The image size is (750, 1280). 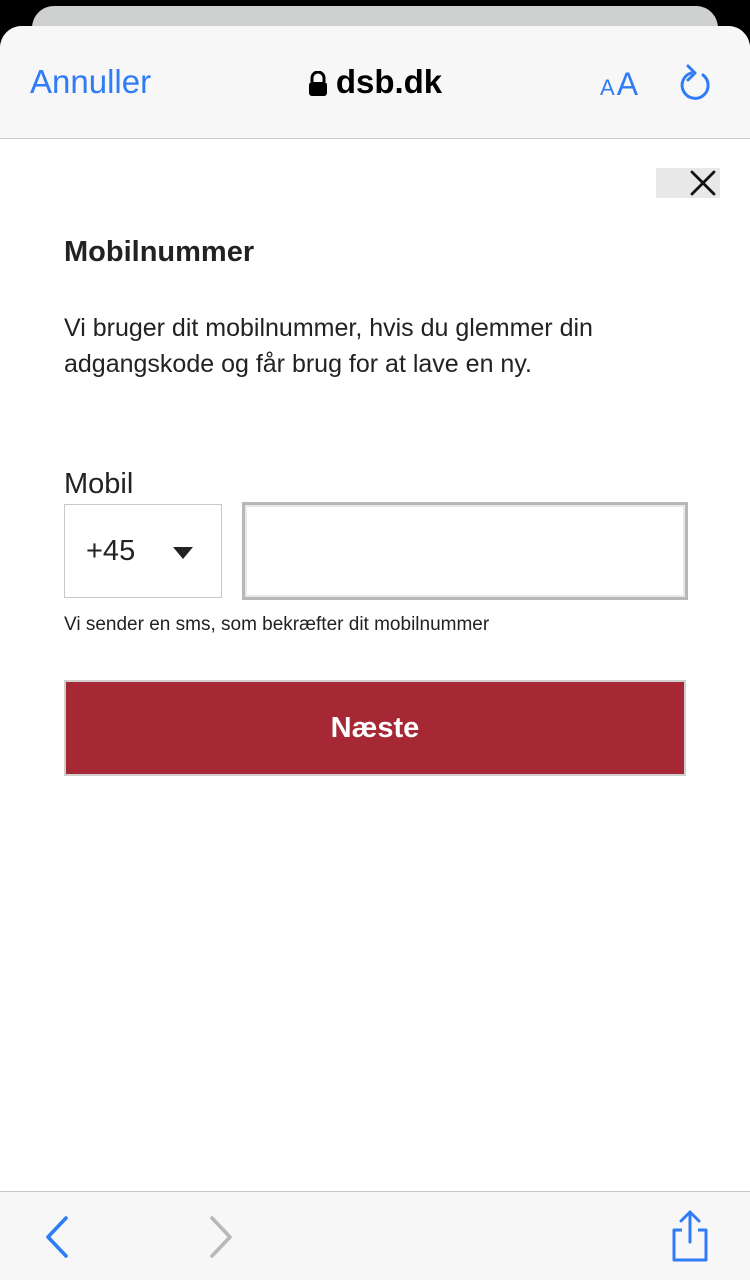 I want to click on browser-toolbar, so click(x=375, y=1235).